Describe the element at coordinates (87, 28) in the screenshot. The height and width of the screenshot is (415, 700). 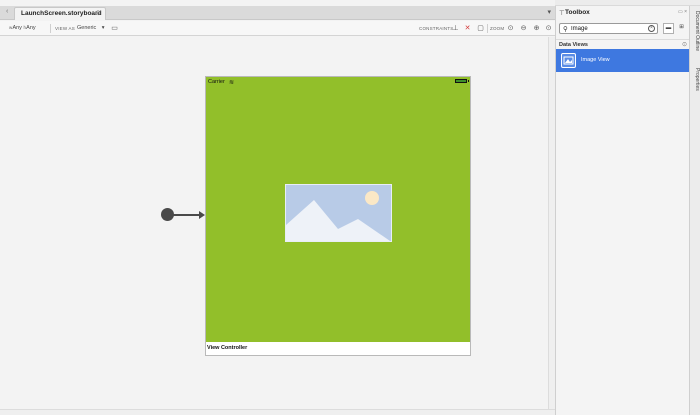
I see `device-value: Generic` at that location.